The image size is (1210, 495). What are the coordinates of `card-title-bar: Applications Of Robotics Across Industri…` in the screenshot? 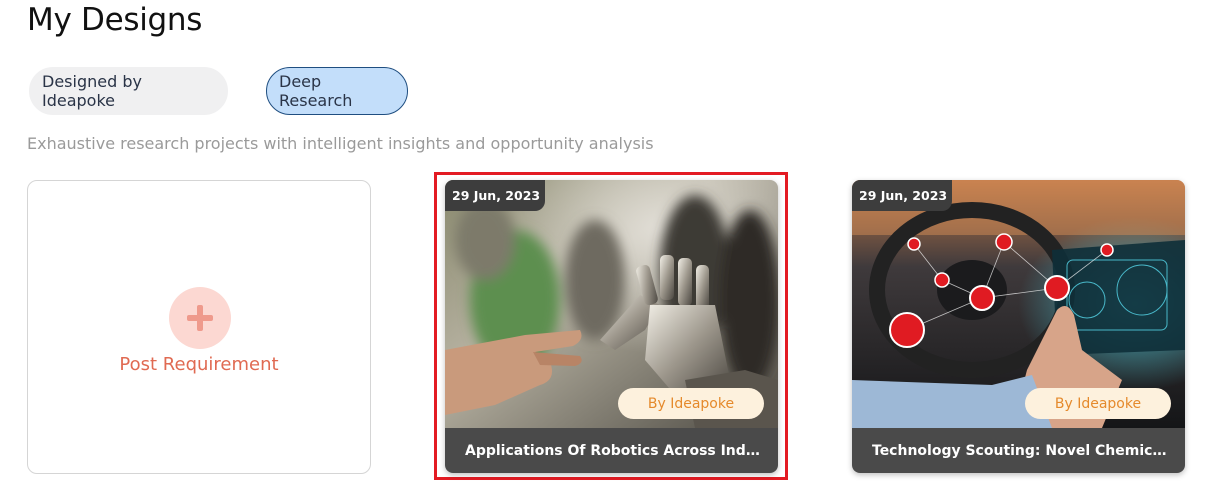 It's located at (611, 450).